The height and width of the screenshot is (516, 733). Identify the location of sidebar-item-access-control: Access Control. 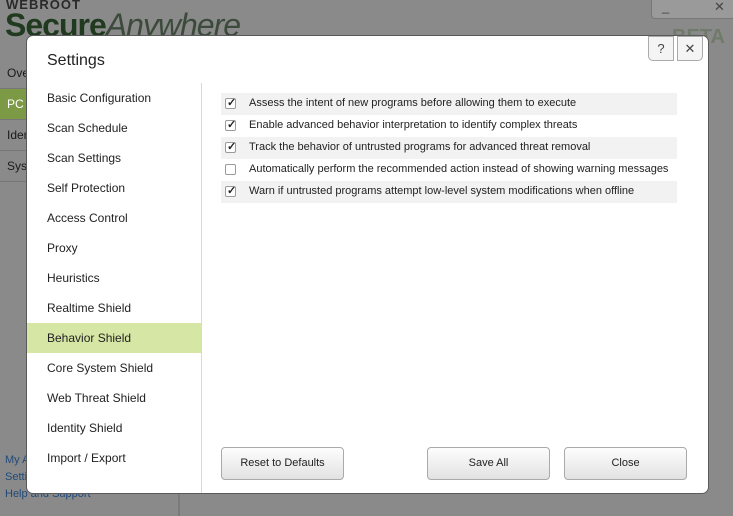
(114, 218).